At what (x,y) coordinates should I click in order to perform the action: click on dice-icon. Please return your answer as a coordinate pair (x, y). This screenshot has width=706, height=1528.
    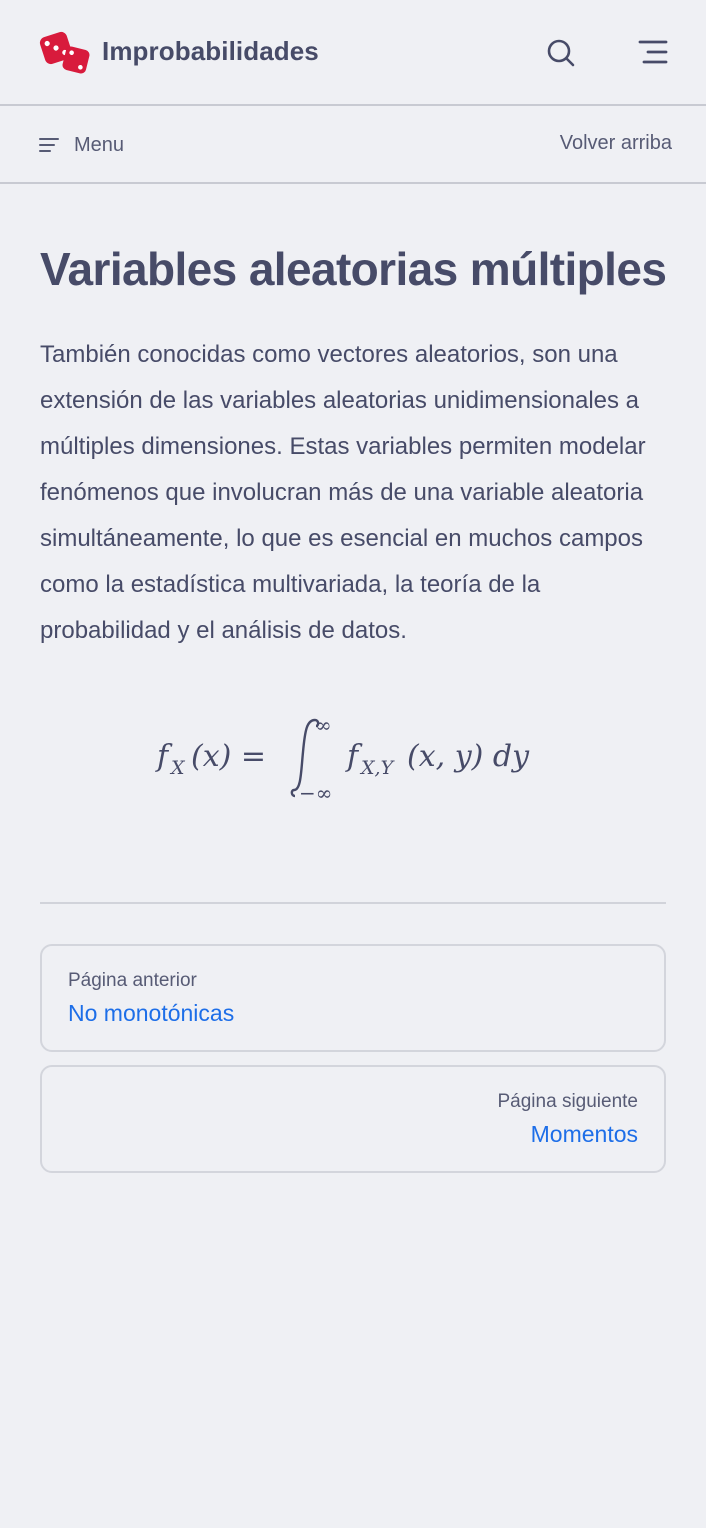
    Looking at the image, I should click on (64, 52).